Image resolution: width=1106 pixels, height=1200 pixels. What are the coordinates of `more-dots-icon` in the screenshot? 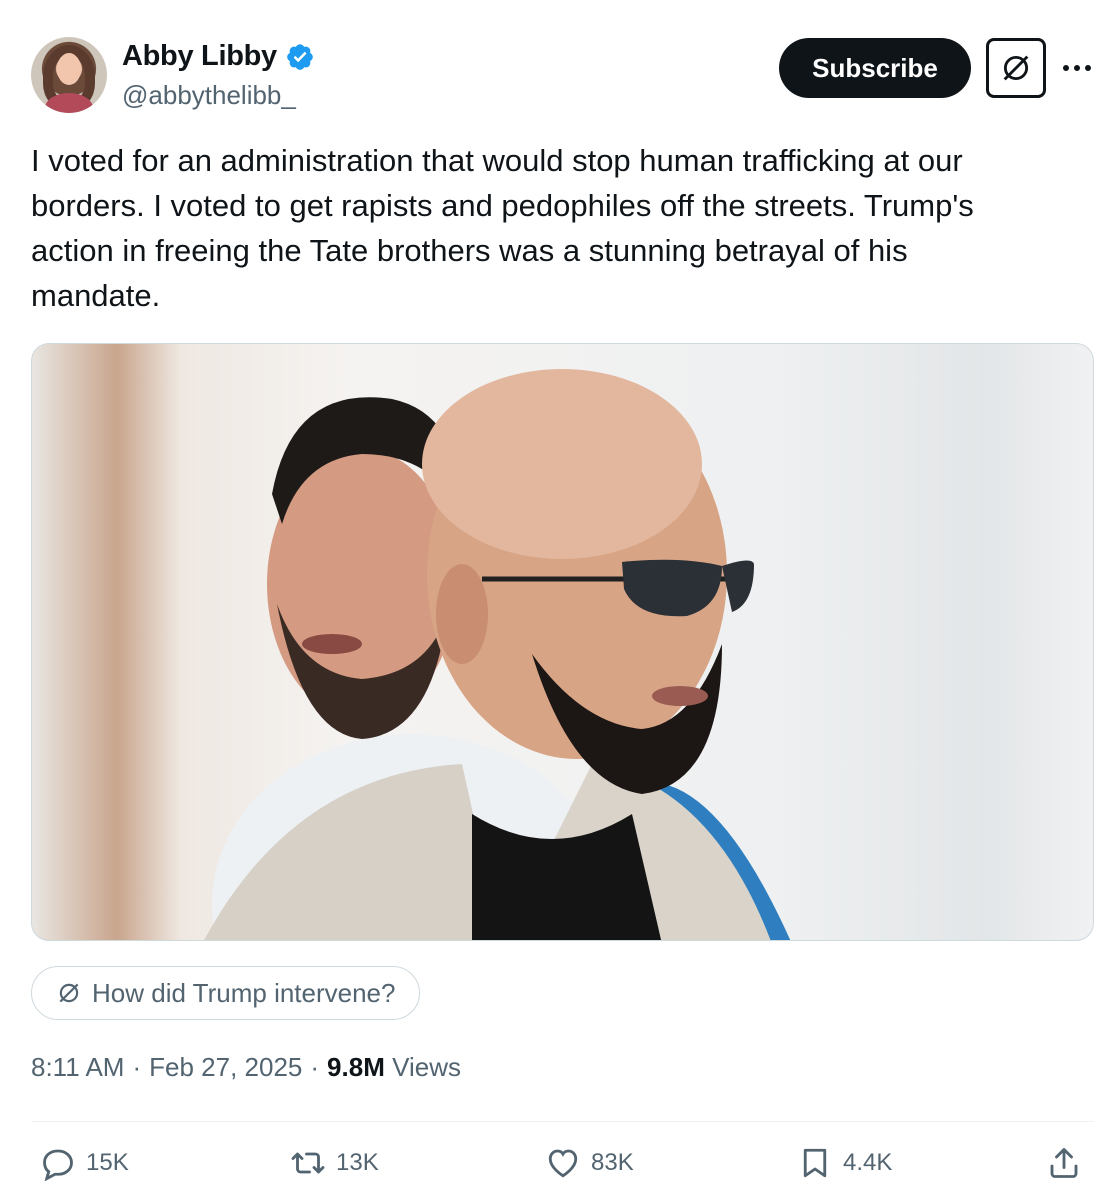 It's located at (1077, 68).